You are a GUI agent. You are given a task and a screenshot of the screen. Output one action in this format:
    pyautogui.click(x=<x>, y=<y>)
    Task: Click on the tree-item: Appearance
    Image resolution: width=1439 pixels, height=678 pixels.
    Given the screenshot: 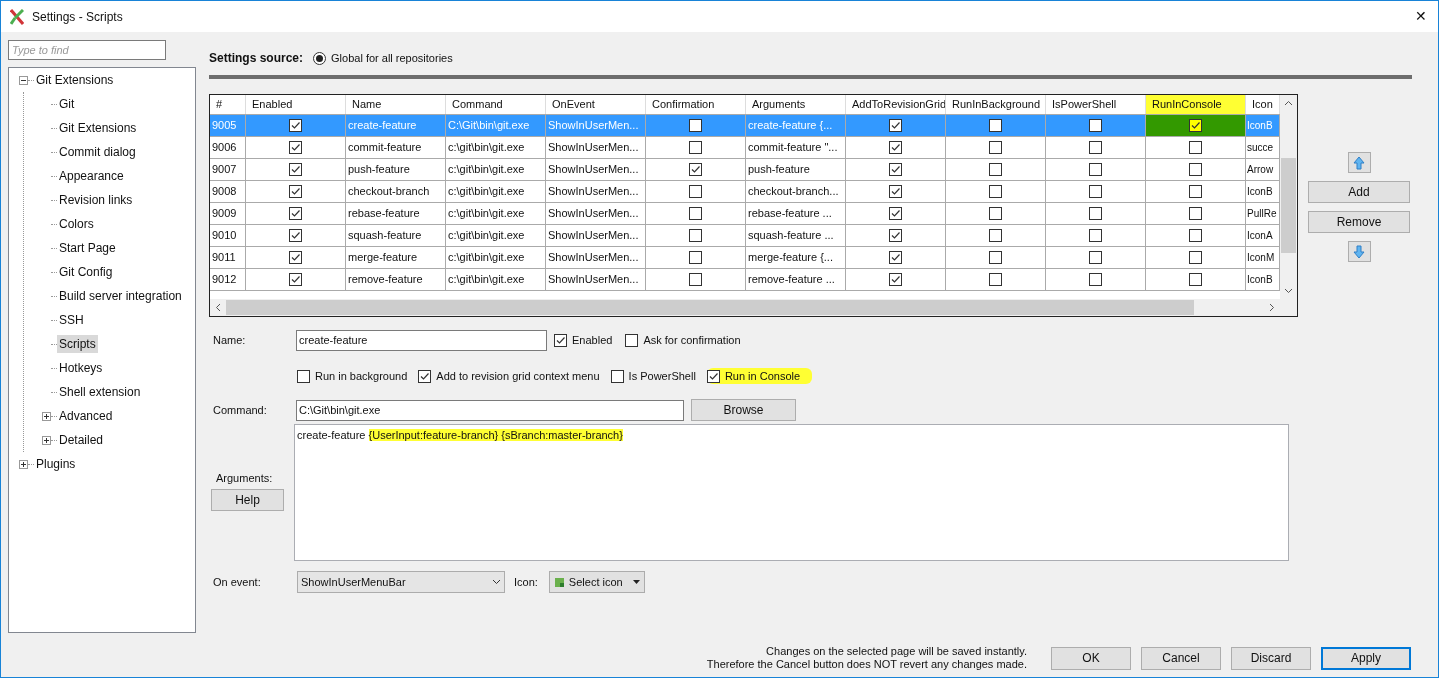 What is the action you would take?
    pyautogui.click(x=91, y=176)
    